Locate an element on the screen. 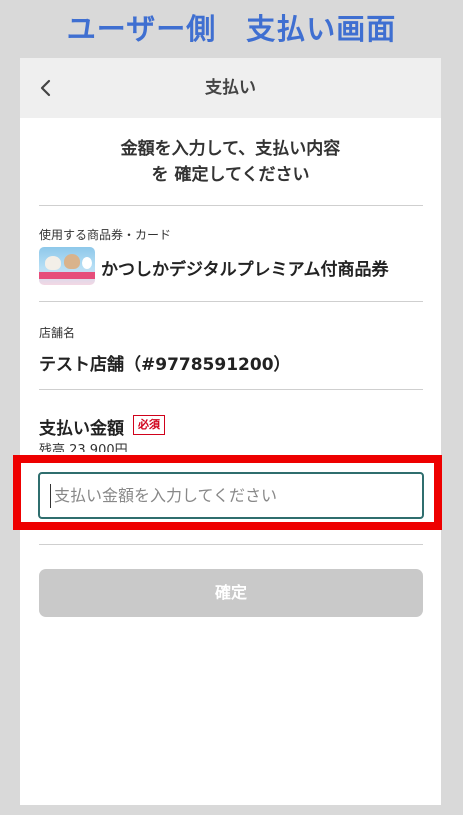 This screenshot has height=815, width=463. amount-label: 支払い金額 is located at coordinates (81, 429).